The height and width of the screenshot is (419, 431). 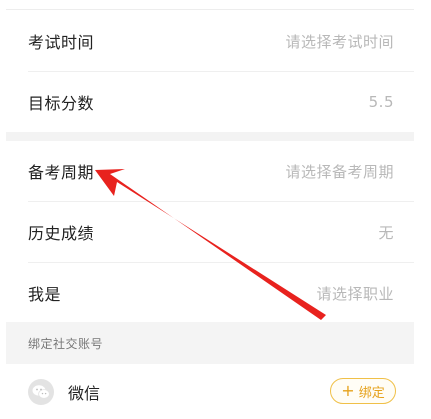 I want to click on plus-icon: +, so click(x=348, y=390).